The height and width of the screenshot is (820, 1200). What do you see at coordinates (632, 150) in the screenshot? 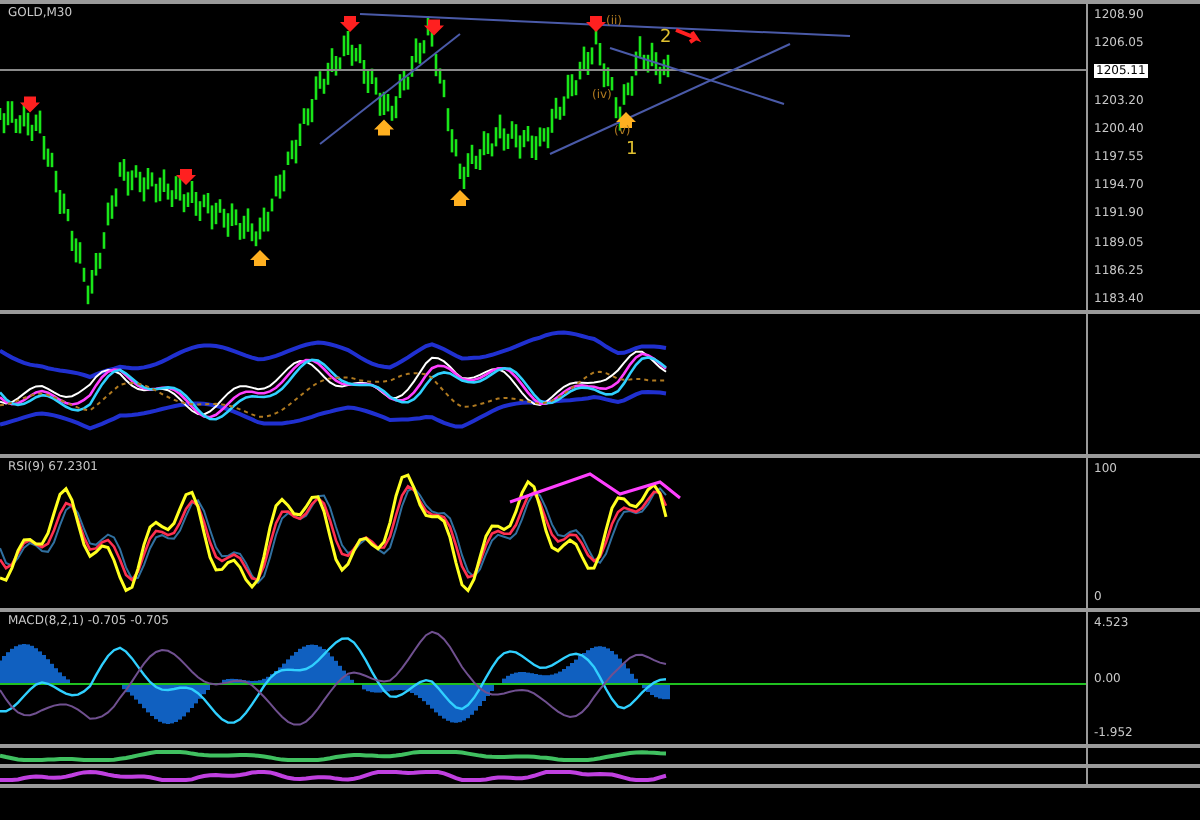
I see `wave-label: 1` at bounding box center [632, 150].